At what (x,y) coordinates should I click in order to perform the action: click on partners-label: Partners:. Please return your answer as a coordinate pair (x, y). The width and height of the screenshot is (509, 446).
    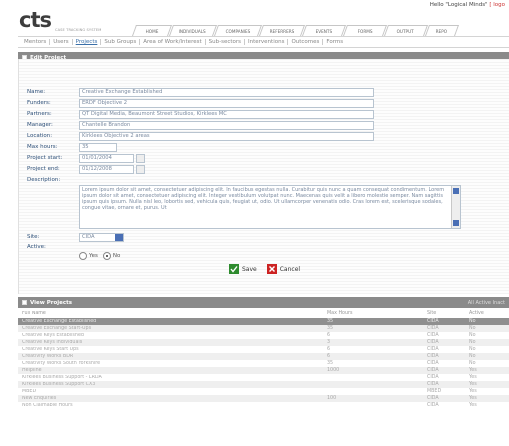
    Looking at the image, I should click on (39, 114).